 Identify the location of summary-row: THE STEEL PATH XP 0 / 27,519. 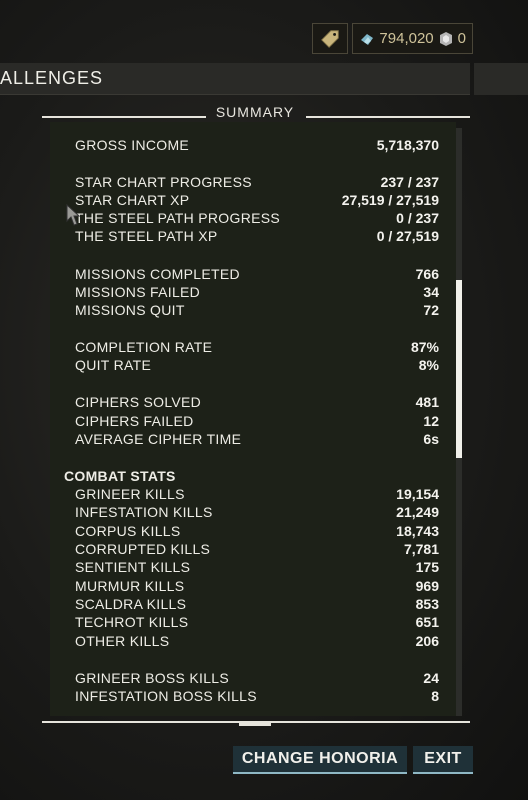
(253, 236).